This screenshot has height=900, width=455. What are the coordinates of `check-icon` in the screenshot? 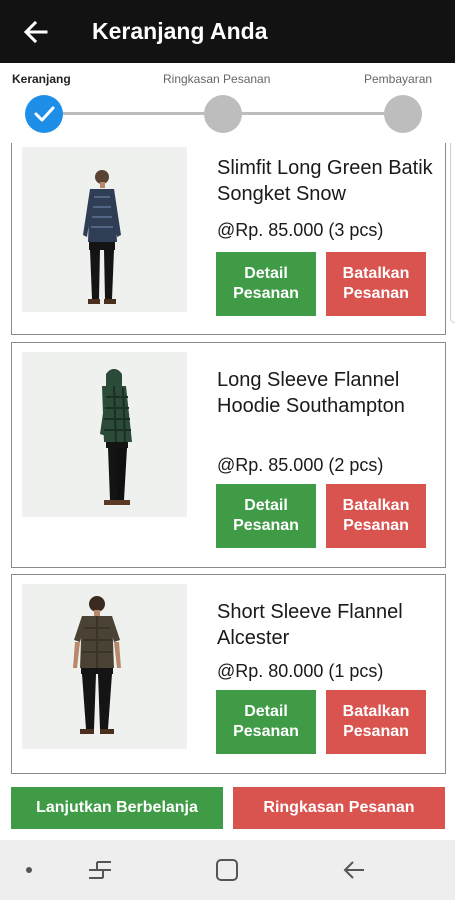 It's located at (44, 114).